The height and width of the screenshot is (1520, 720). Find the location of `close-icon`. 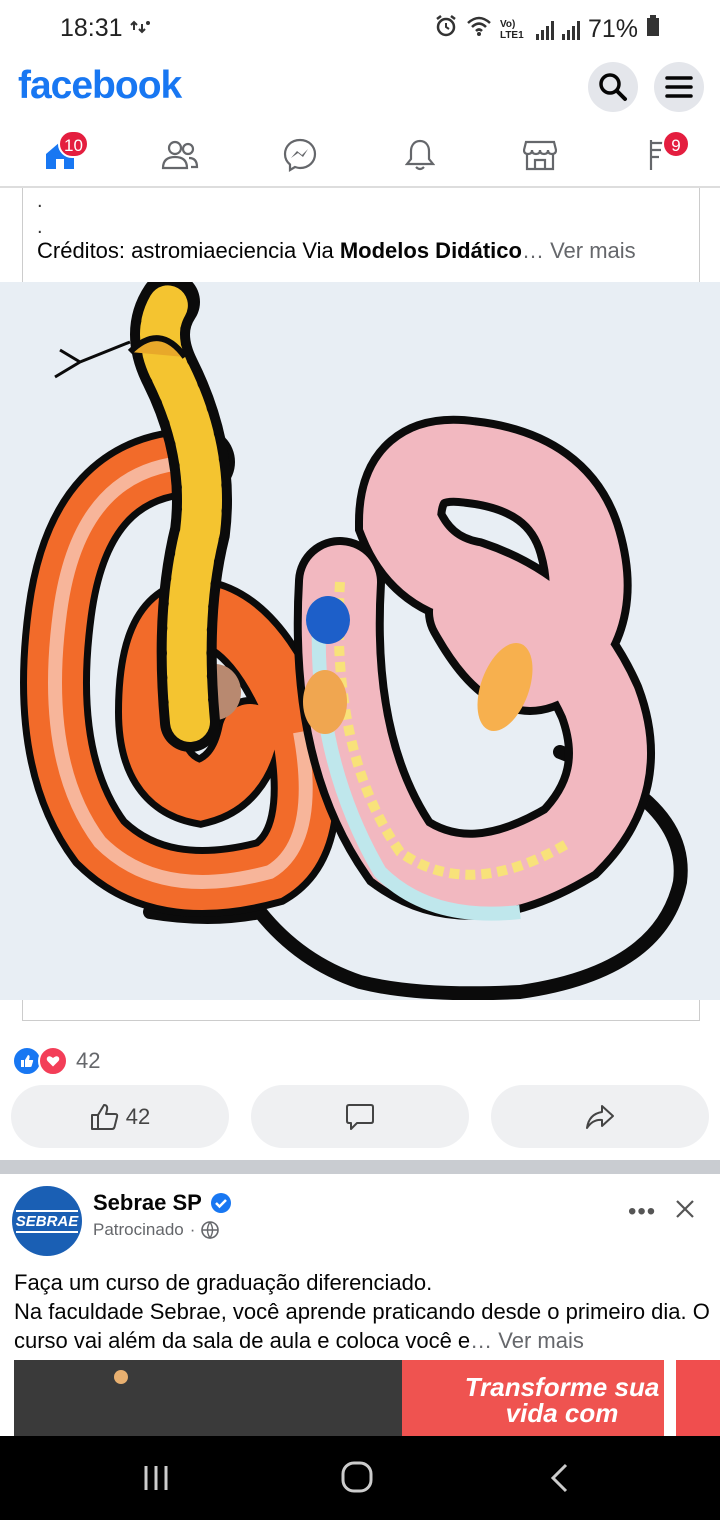

close-icon is located at coordinates (685, 1211).